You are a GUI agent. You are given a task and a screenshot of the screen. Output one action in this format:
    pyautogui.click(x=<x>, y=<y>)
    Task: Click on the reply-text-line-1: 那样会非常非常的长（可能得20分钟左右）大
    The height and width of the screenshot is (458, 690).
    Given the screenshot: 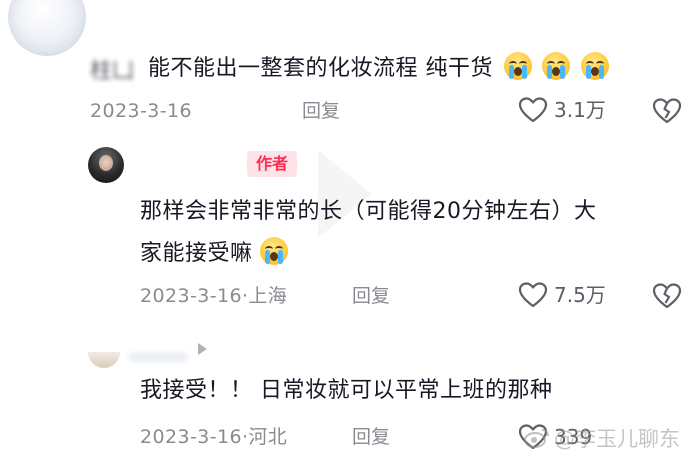 What is the action you would take?
    pyautogui.click(x=368, y=211)
    